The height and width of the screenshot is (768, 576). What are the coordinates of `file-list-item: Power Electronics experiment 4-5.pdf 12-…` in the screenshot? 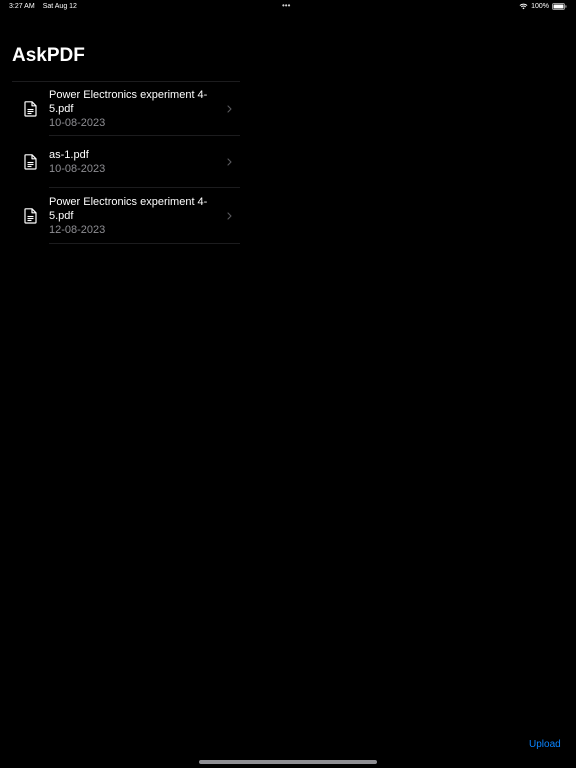 It's located at (126, 216).